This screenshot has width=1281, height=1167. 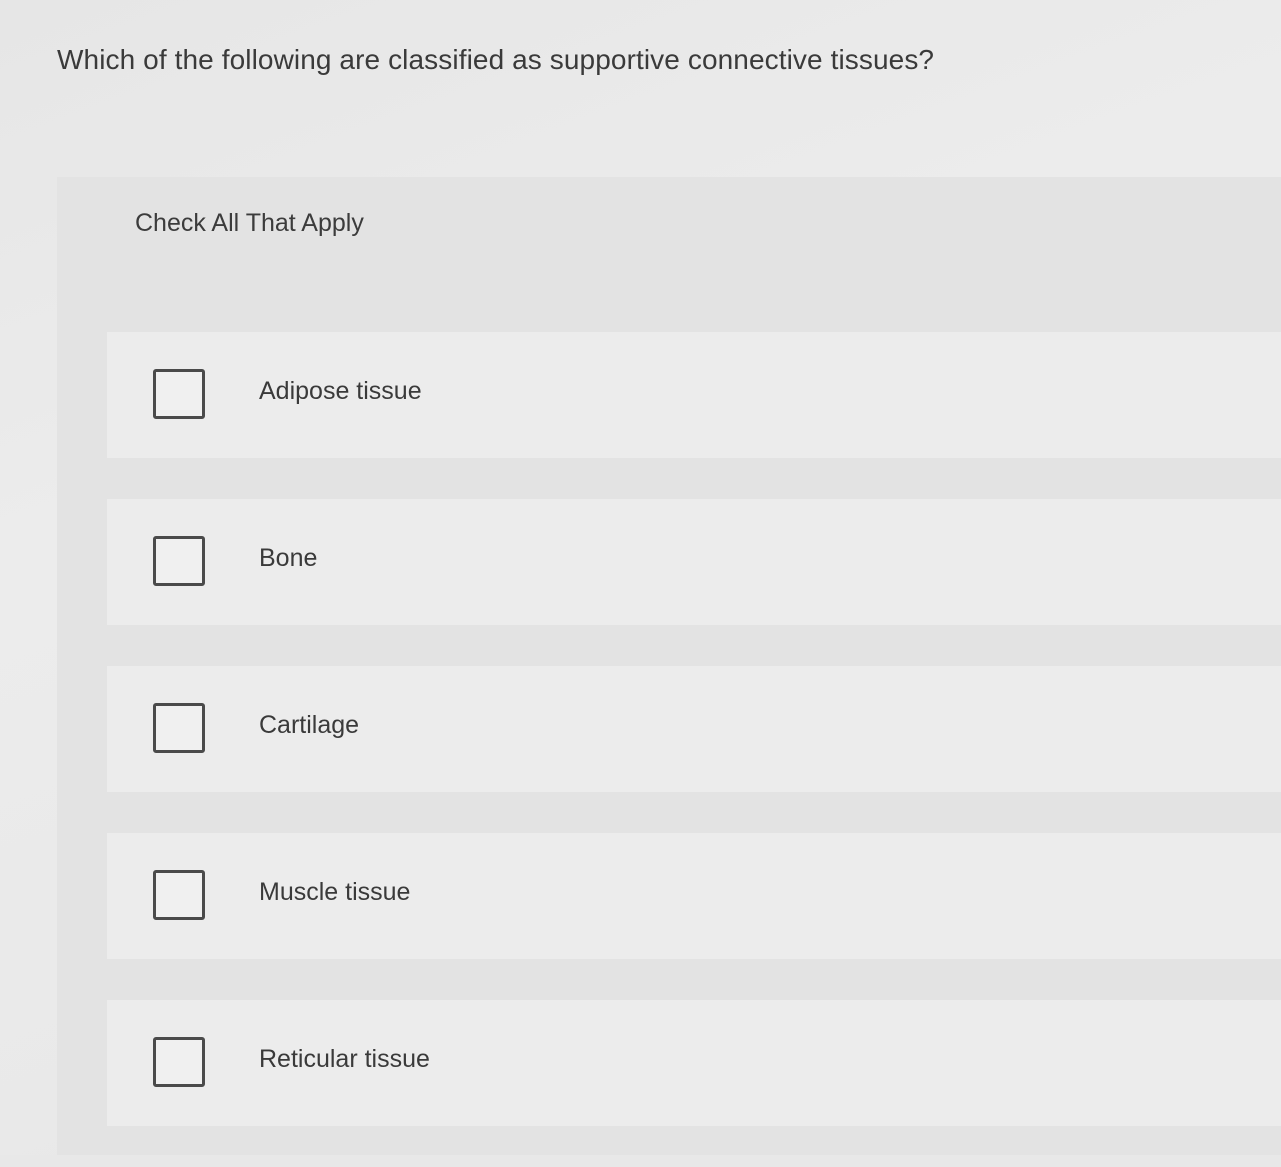 What do you see at coordinates (334, 892) in the screenshot?
I see `option-label: Muscle tissue` at bounding box center [334, 892].